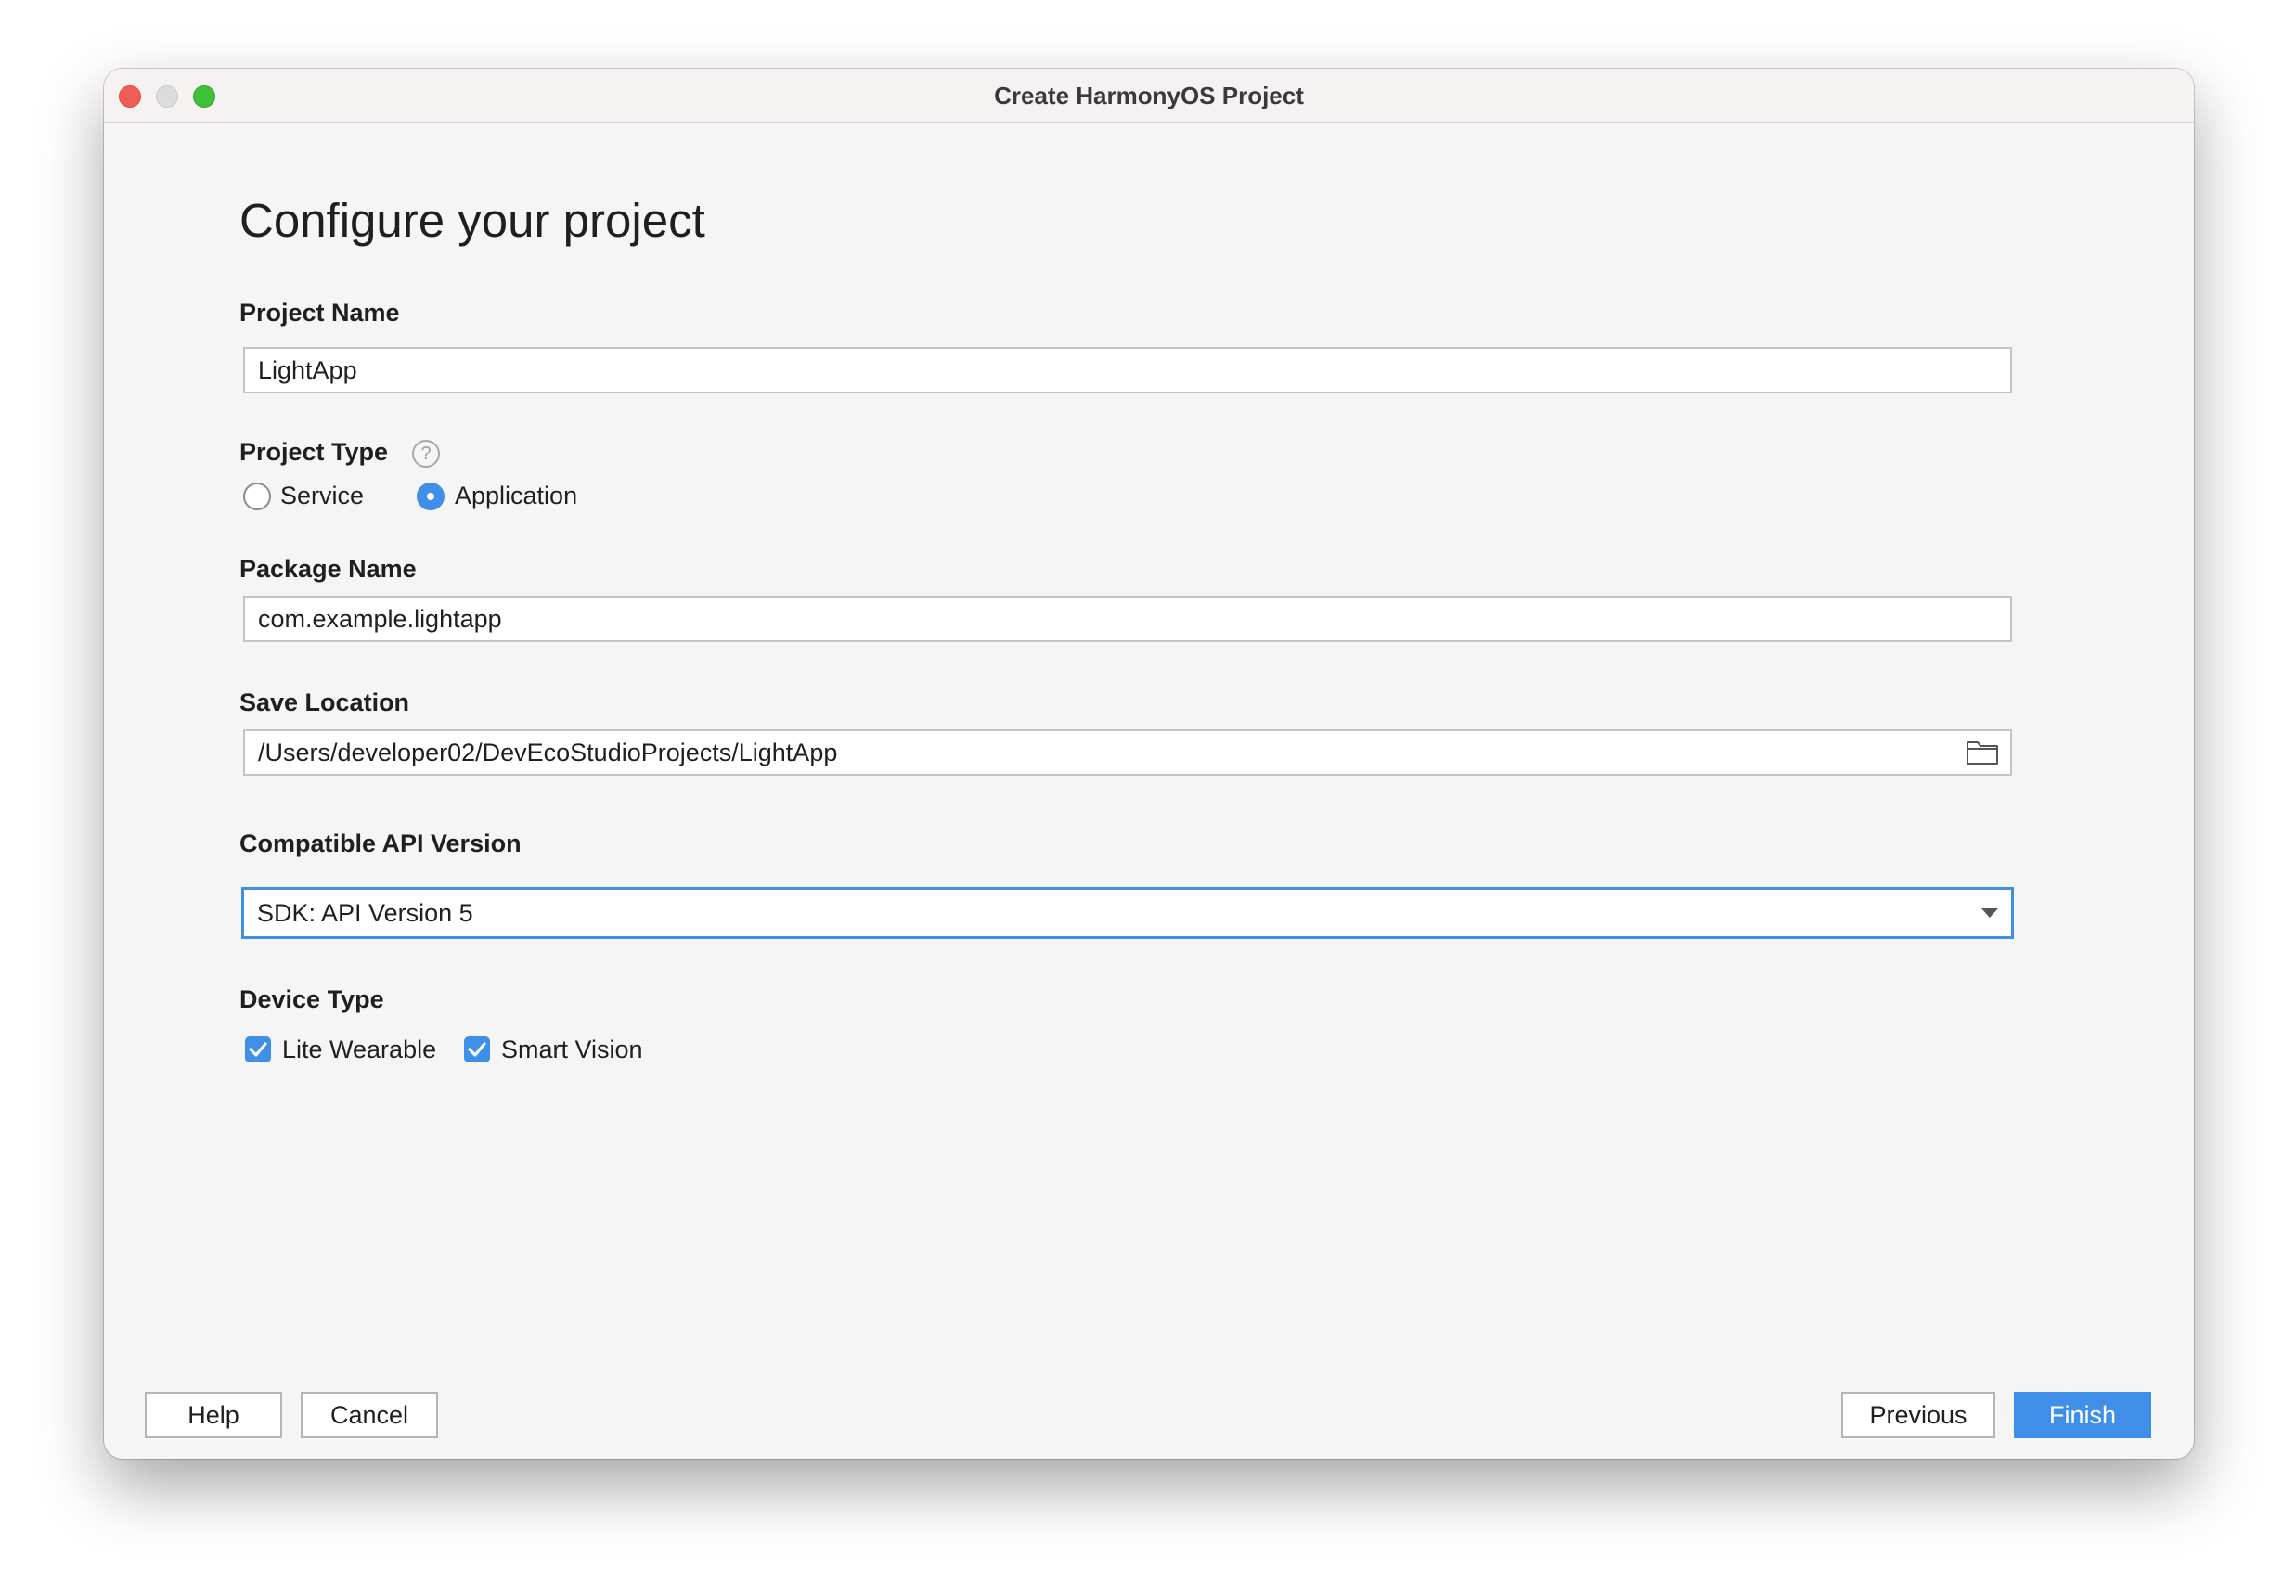 The image size is (2296, 1596). I want to click on radio-application-label: Application, so click(516, 496).